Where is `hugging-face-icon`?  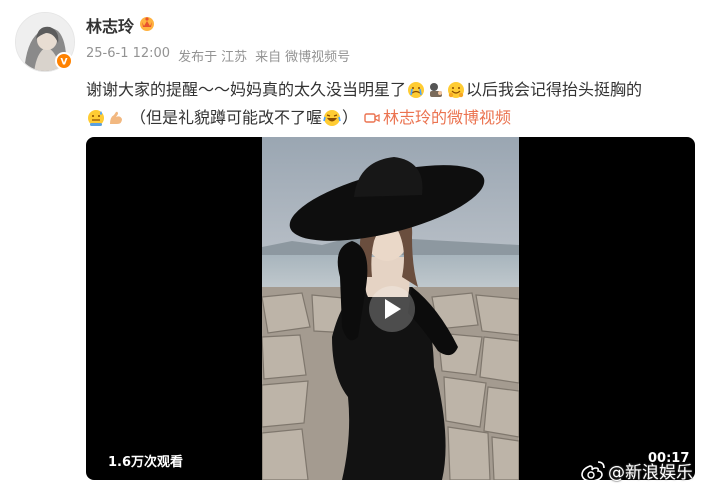
hugging-face-icon is located at coordinates (456, 90).